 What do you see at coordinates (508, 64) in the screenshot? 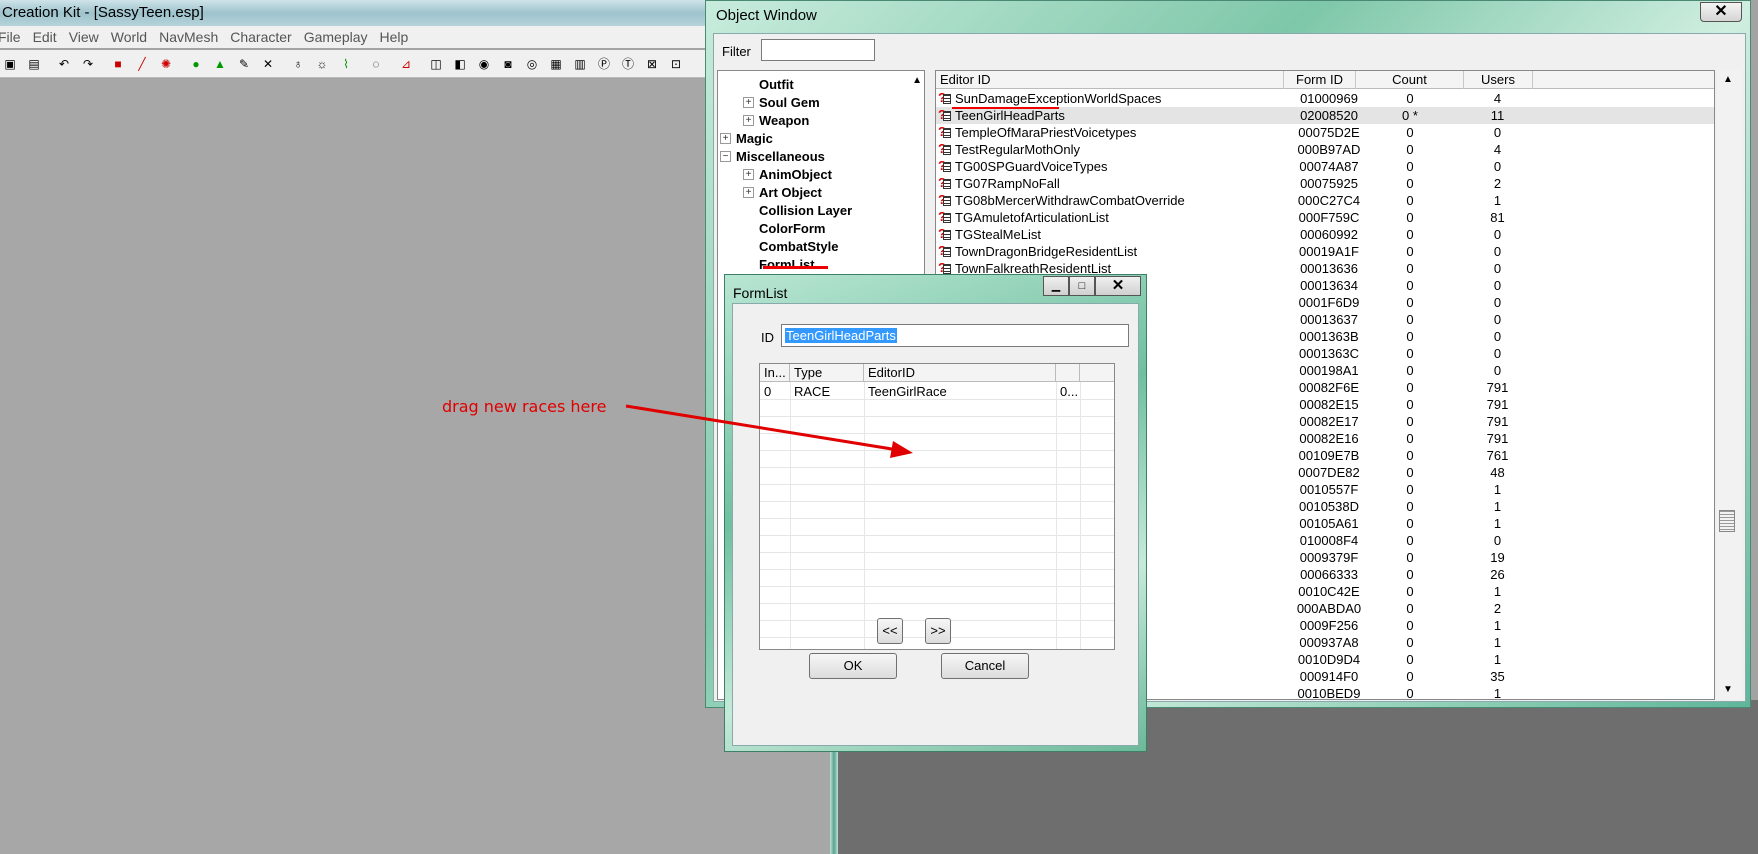
I see `box-icon: ◙` at bounding box center [508, 64].